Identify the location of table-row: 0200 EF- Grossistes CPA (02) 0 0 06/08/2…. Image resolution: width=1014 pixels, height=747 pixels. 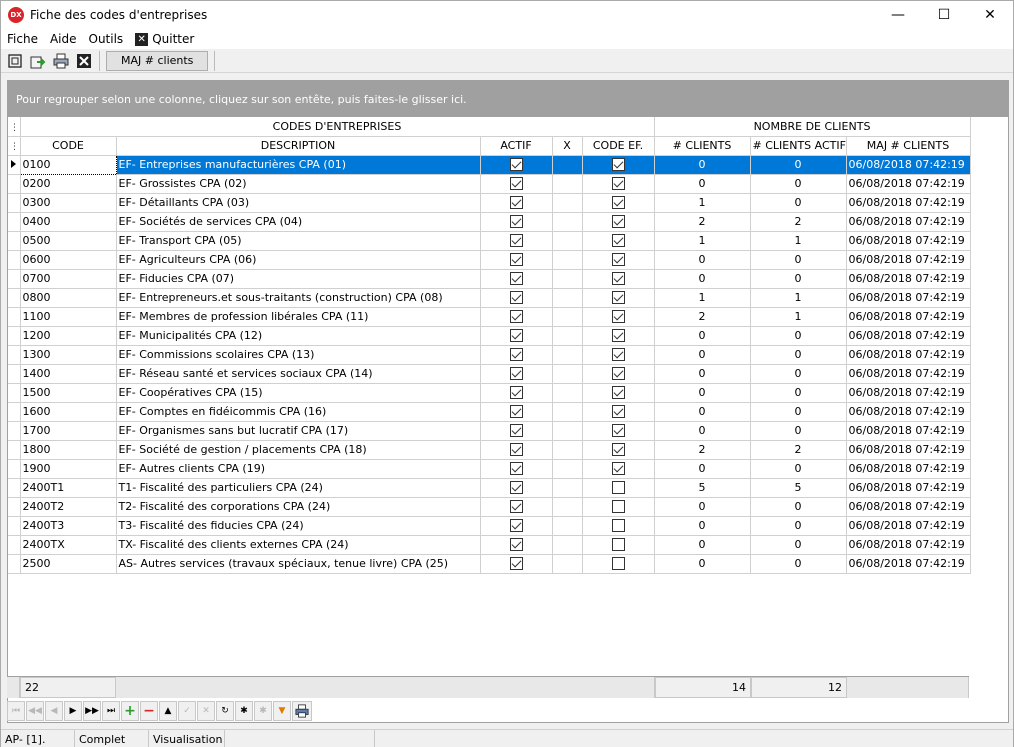
(489, 184).